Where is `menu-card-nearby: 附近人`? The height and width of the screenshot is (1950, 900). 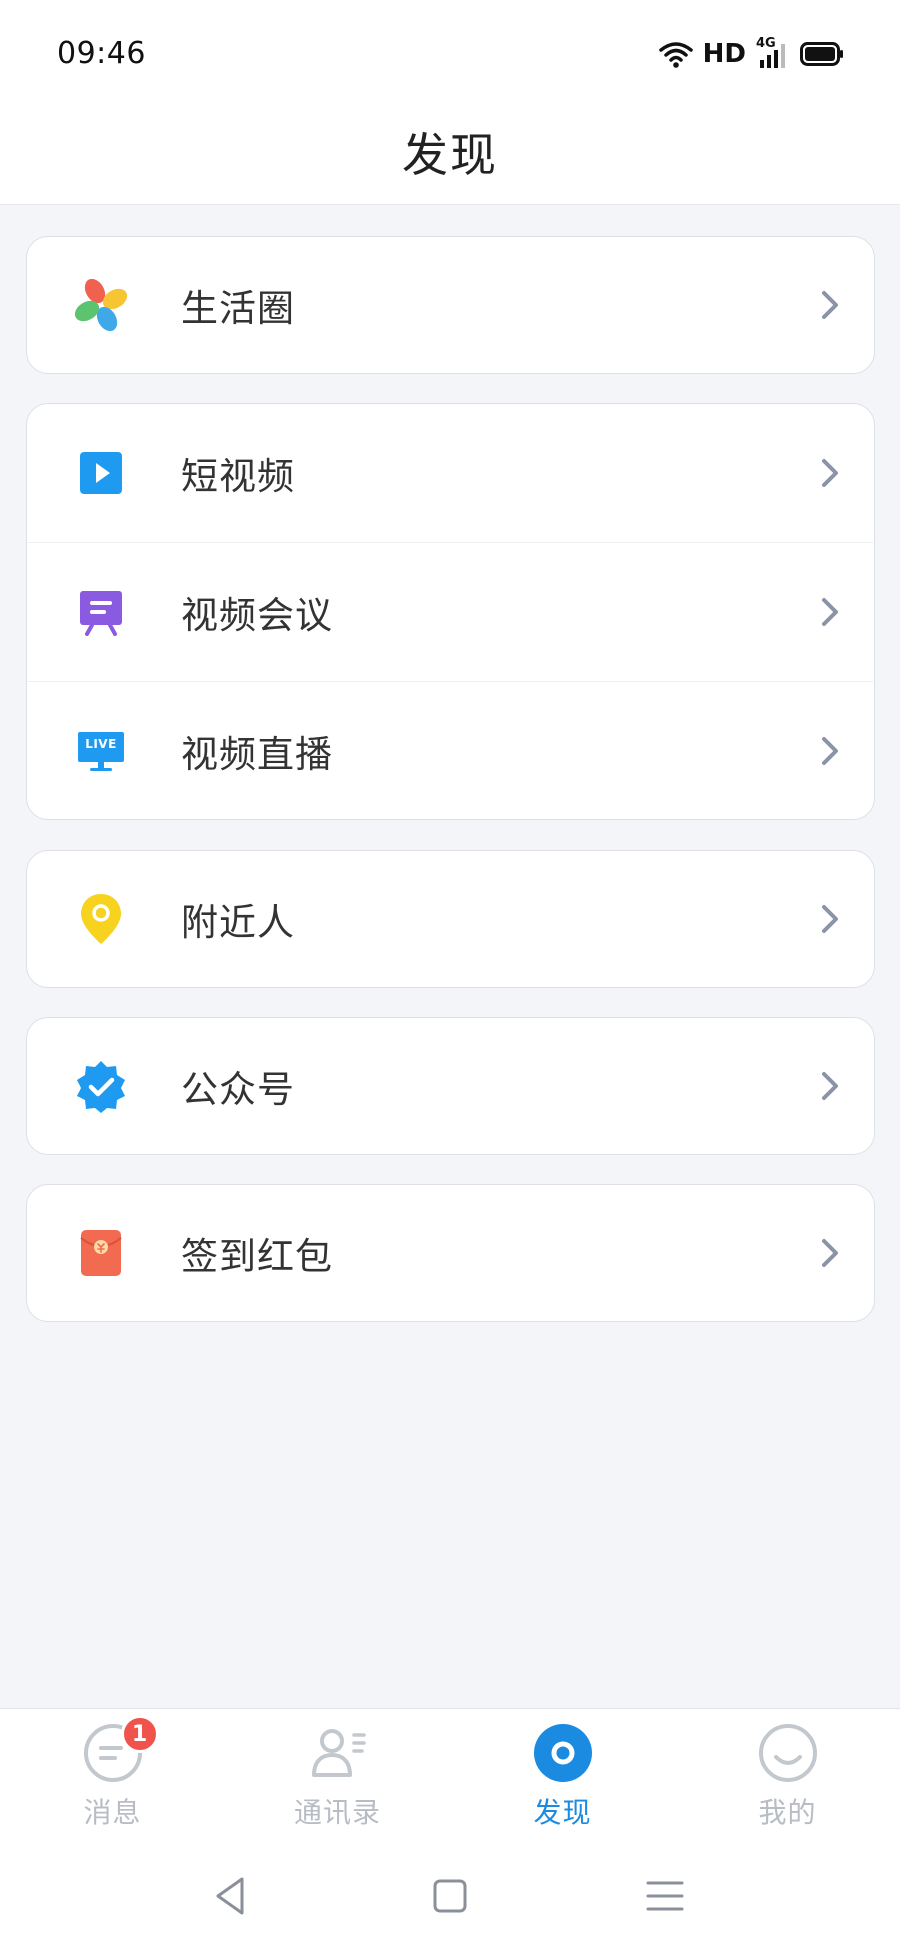
menu-card-nearby: 附近人 is located at coordinates (450, 919).